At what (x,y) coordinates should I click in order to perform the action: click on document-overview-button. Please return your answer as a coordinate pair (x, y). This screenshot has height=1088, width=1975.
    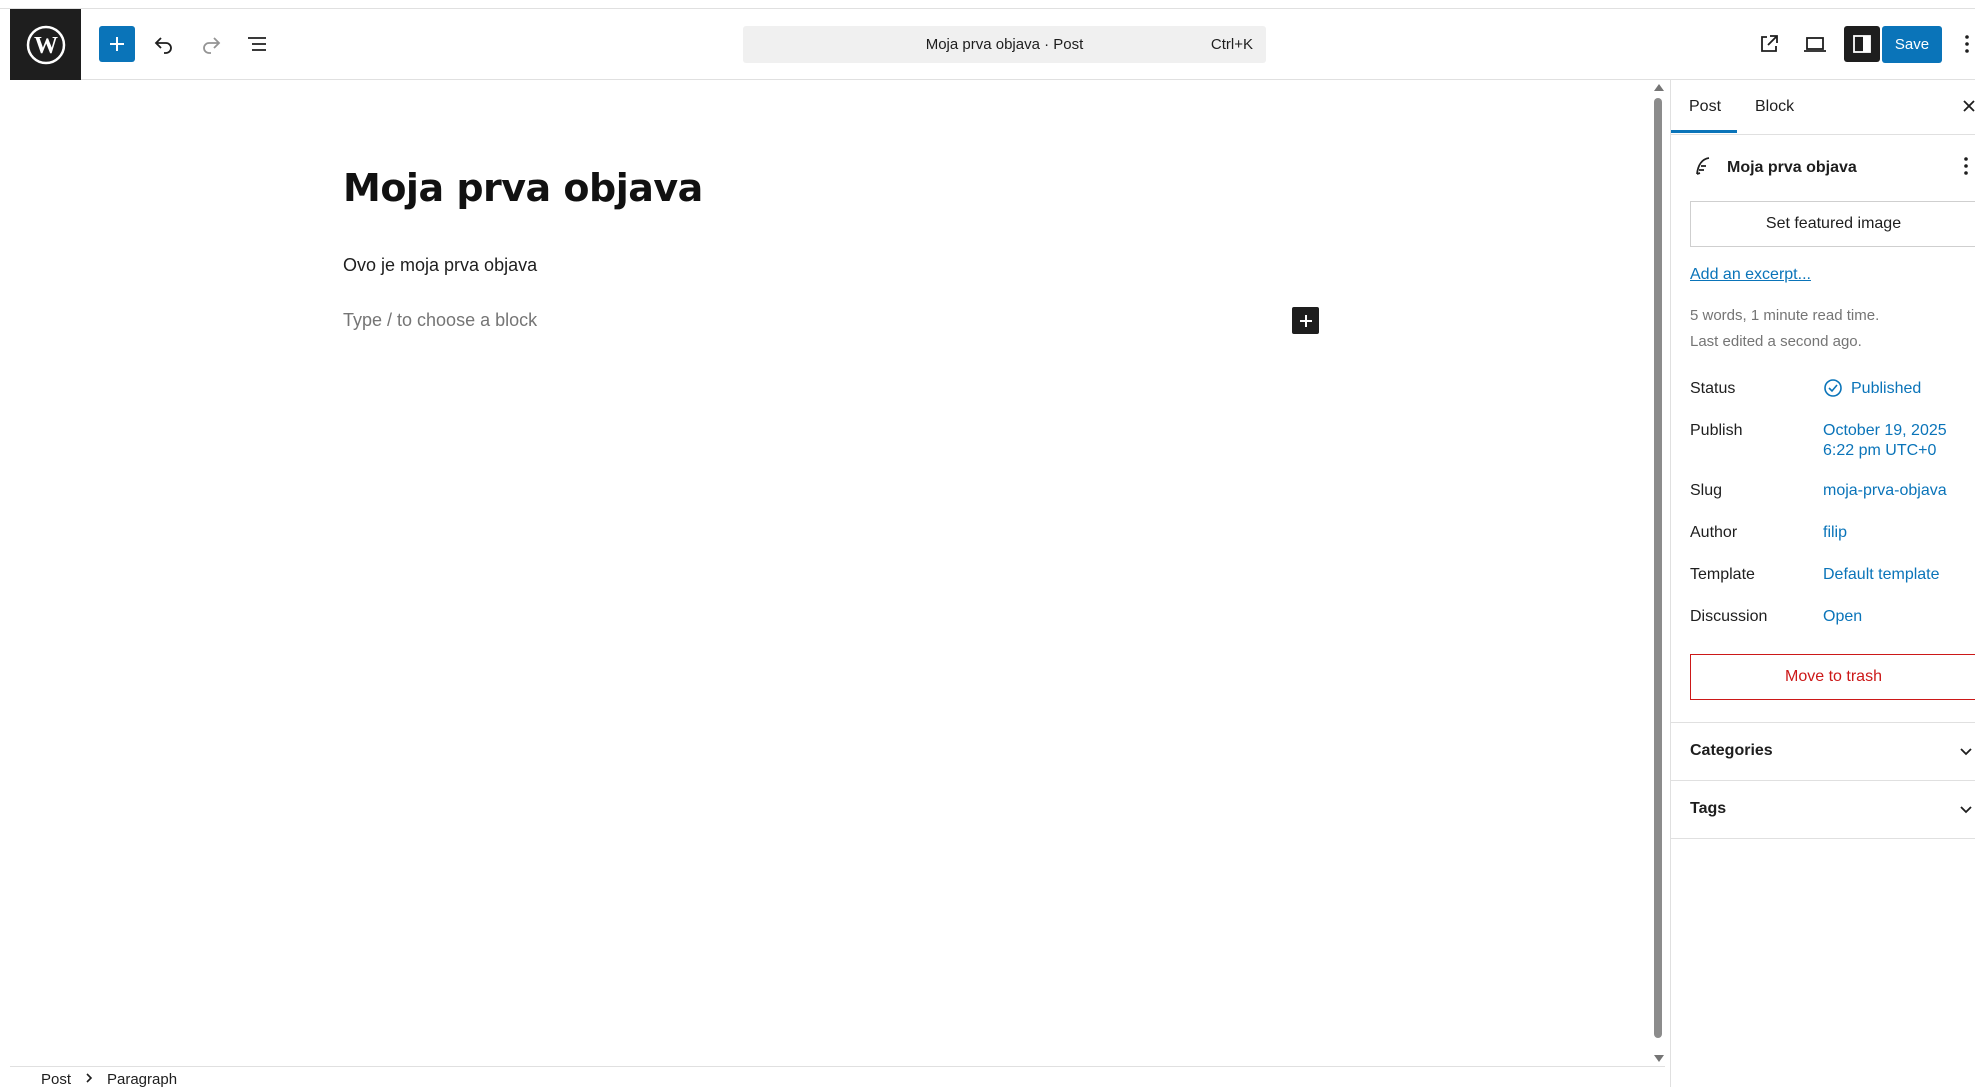
    Looking at the image, I should click on (257, 44).